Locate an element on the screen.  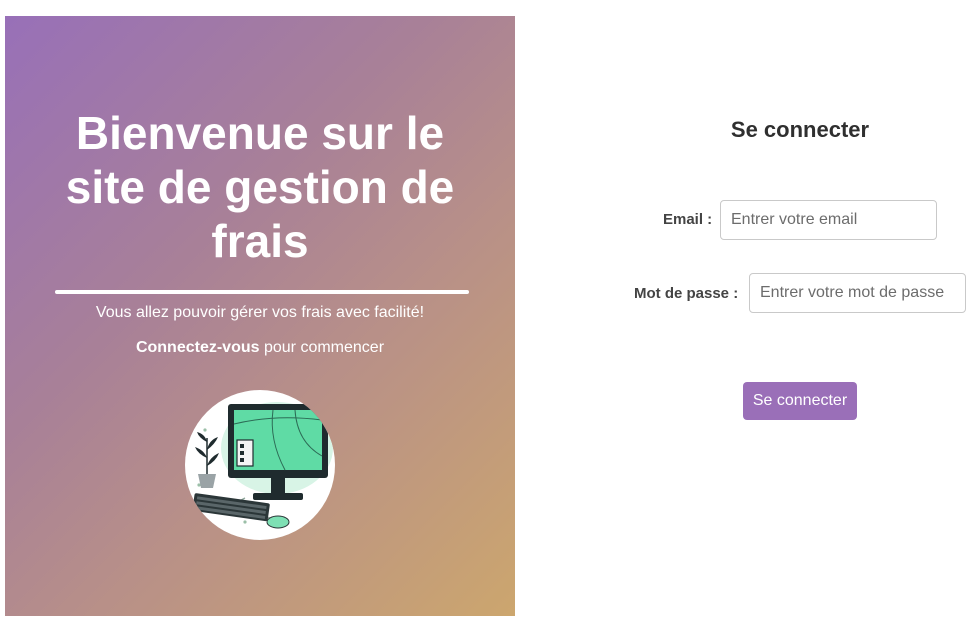
welcome-cta: Connectez-vous pour commencer is located at coordinates (260, 348).